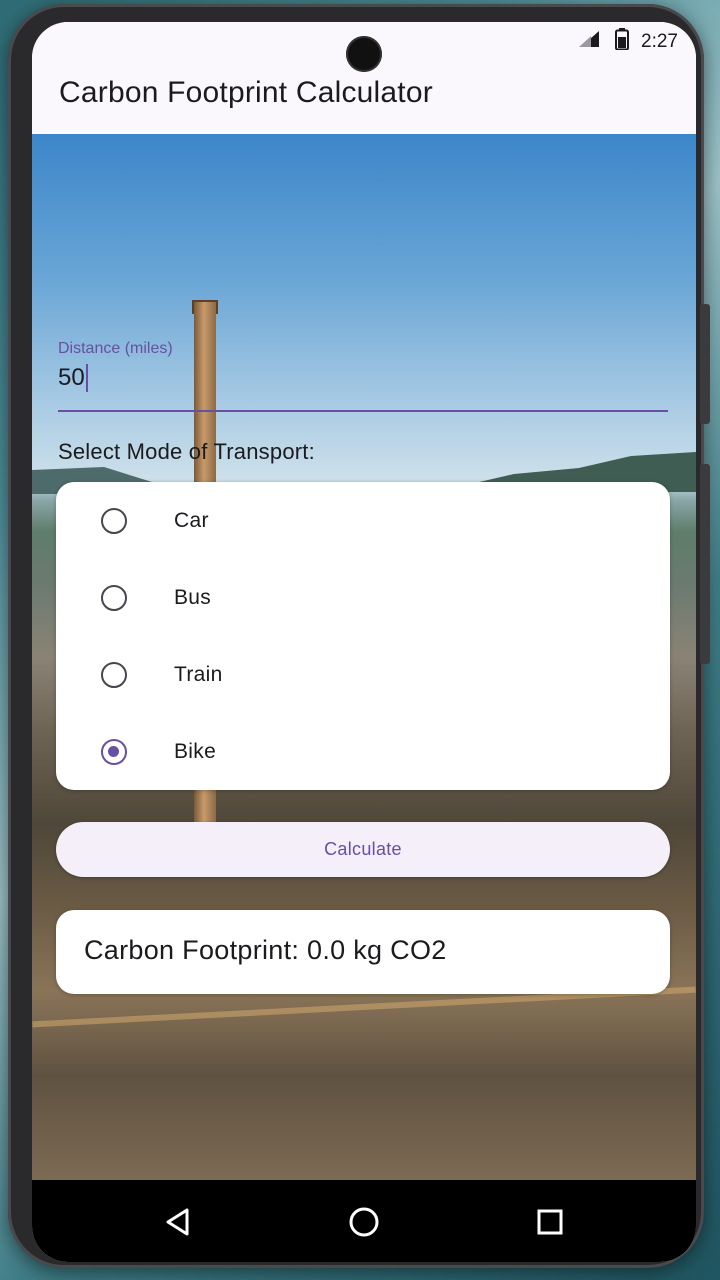  I want to click on radio-label-car: Car, so click(191, 520).